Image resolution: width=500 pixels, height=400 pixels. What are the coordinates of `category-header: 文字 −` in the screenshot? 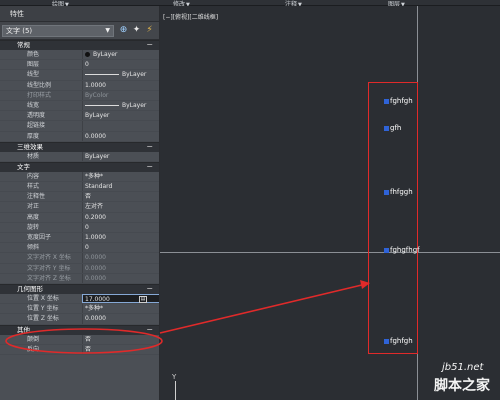 It's located at (79, 166).